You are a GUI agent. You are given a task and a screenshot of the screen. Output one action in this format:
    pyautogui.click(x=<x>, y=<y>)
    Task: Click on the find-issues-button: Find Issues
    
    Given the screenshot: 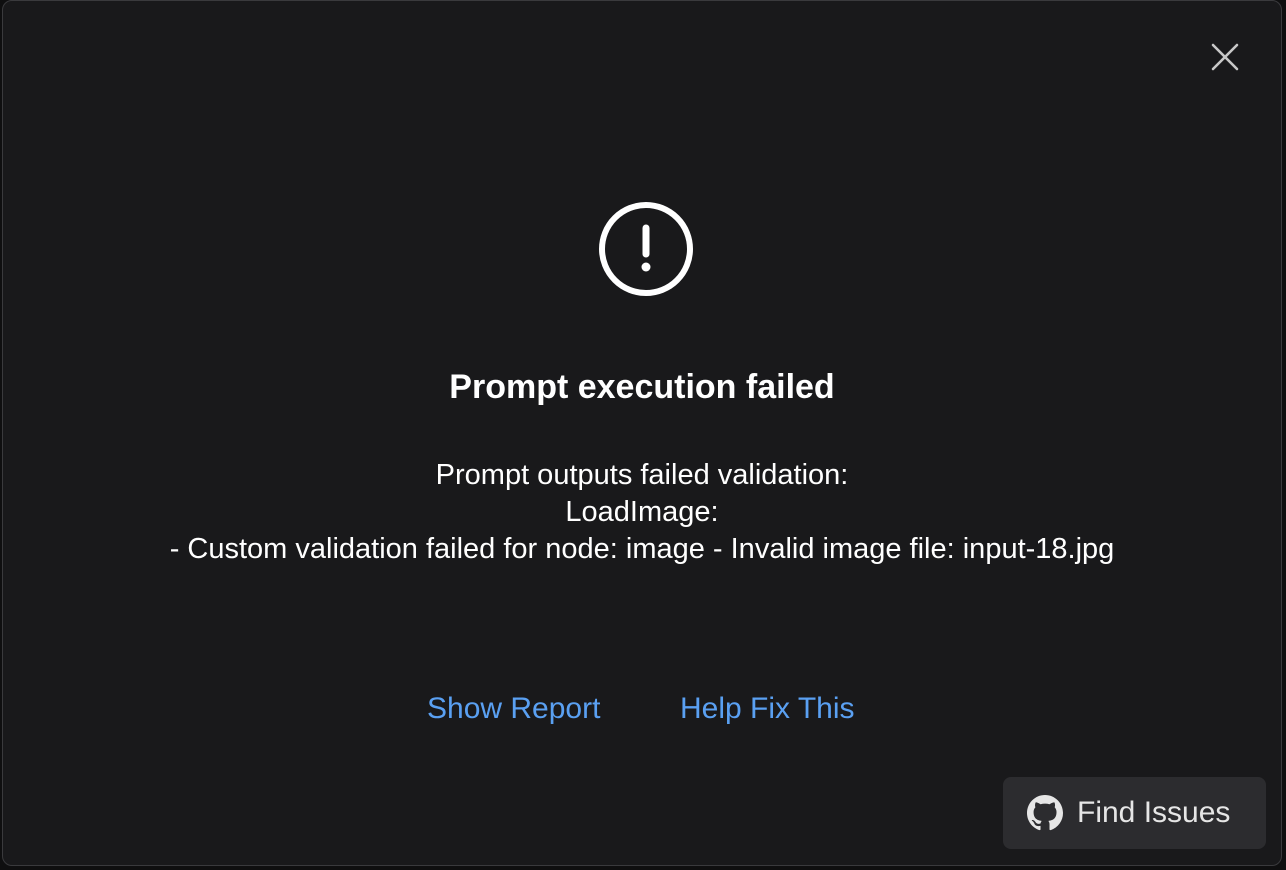 What is the action you would take?
    pyautogui.click(x=1134, y=813)
    